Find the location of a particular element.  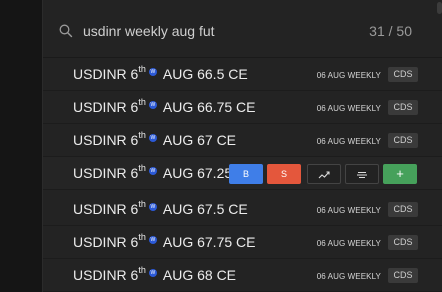

instrument-symbol: USDINR 6th W AUG 68 CE is located at coordinates (155, 274).